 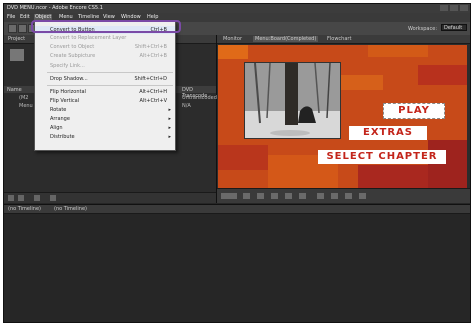 I want to click on selection-tool-icon, so click(x=12, y=28).